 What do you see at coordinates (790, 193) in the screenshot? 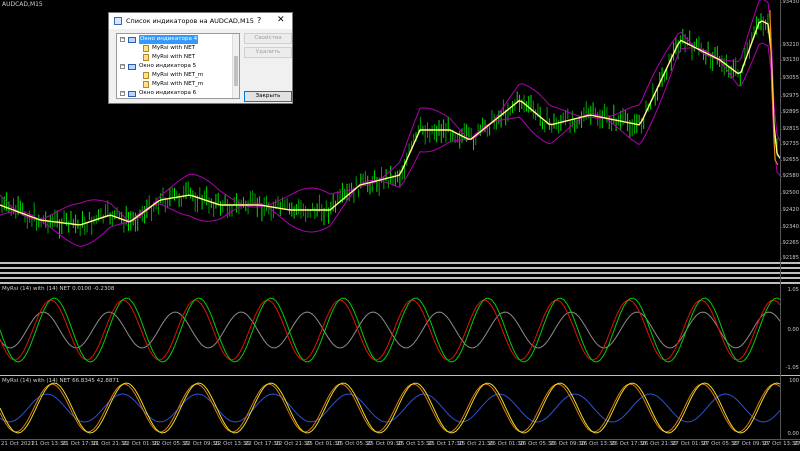
I see `price-label: 0.92500` at bounding box center [790, 193].